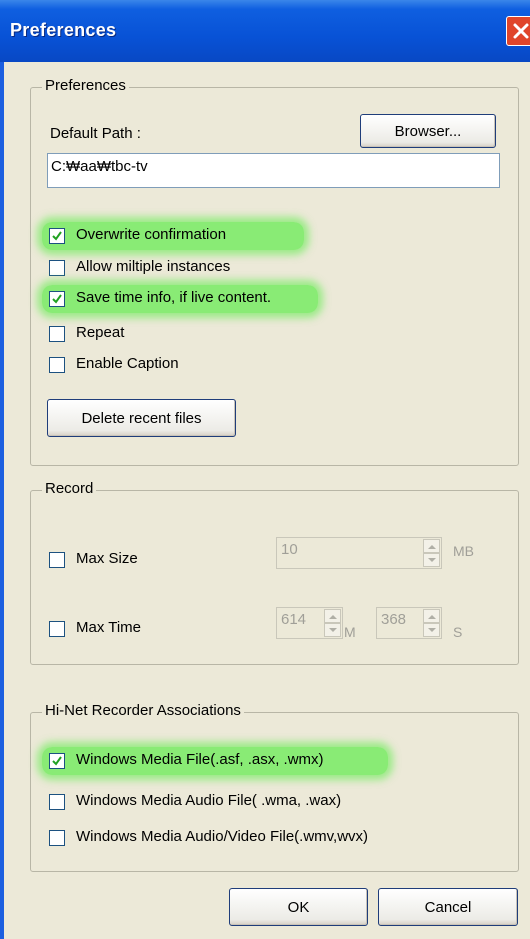  Describe the element at coordinates (100, 332) in the screenshot. I see `repeat-label: Repeat` at that location.